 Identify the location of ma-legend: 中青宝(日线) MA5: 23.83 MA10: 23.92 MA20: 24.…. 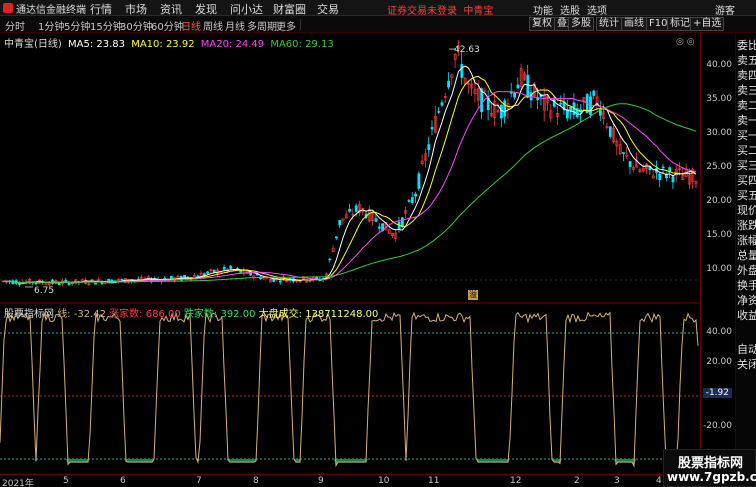
(170, 42).